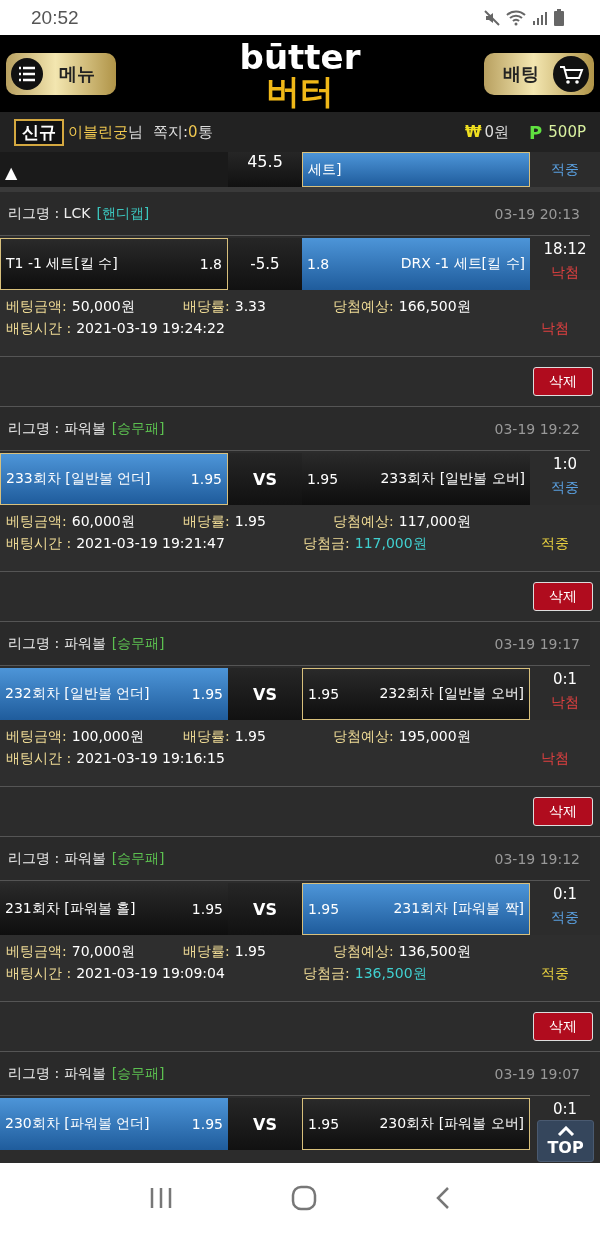  Describe the element at coordinates (193, 132) in the screenshot. I see `memo-count: 0` at that location.